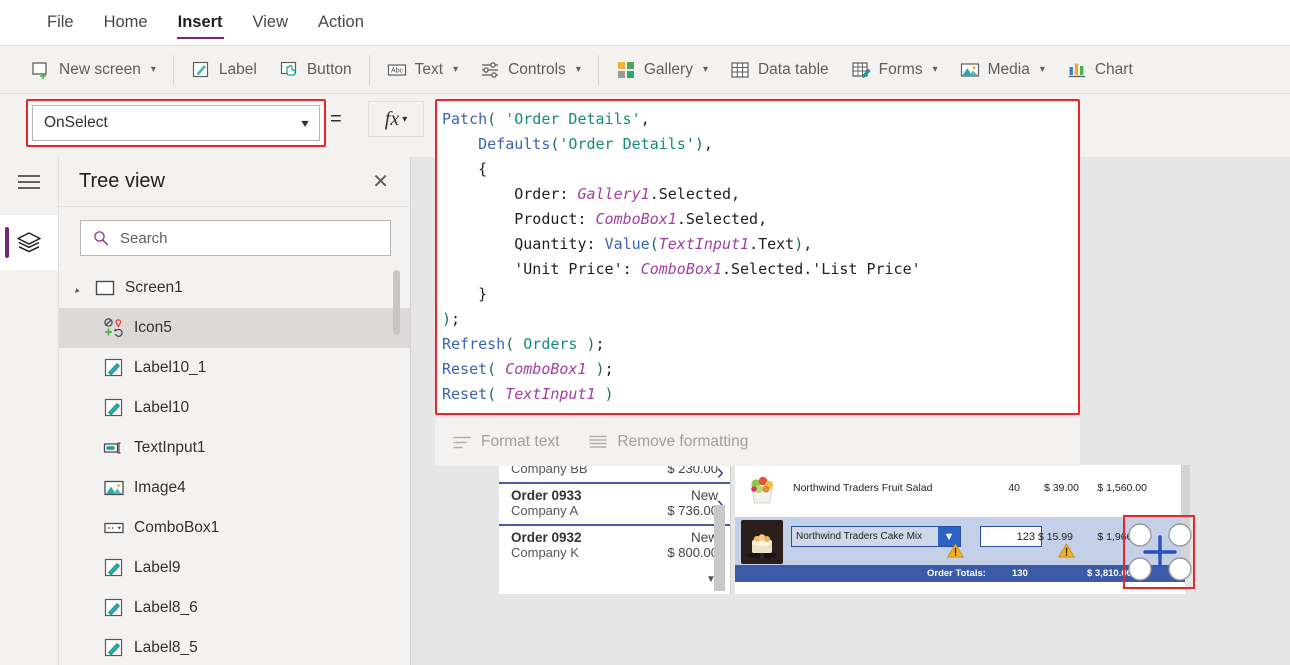 The image size is (1290, 665). I want to click on search-input: Search, so click(235, 238).